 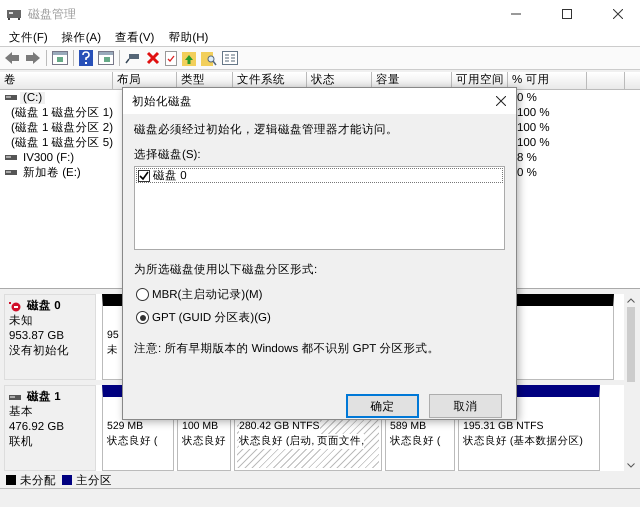 I want to click on dialog-button: 取消, so click(x=465, y=406).